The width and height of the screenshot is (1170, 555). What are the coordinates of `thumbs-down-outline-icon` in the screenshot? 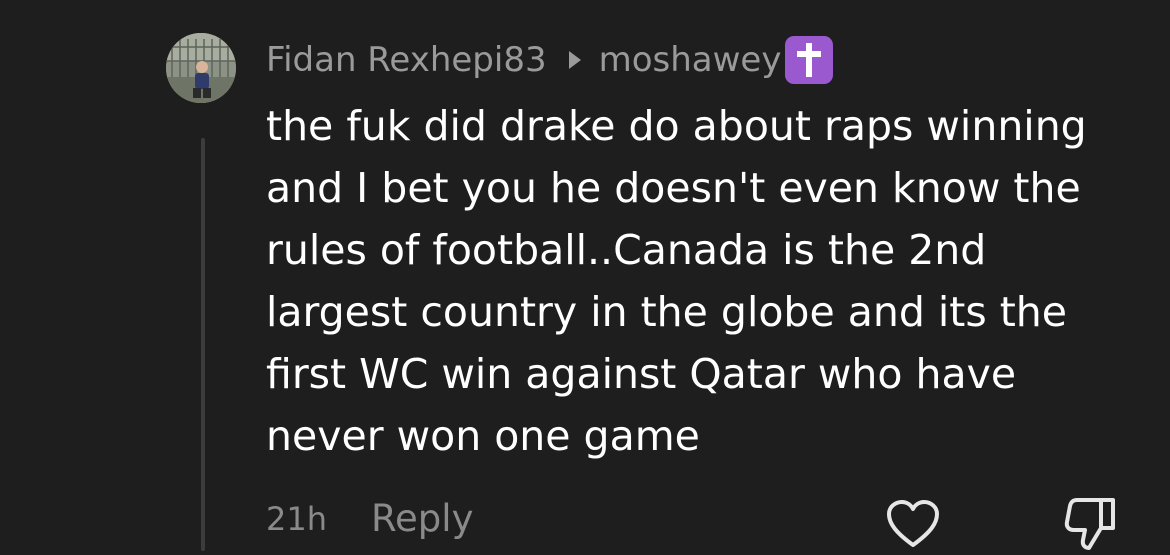 It's located at (1089, 524).